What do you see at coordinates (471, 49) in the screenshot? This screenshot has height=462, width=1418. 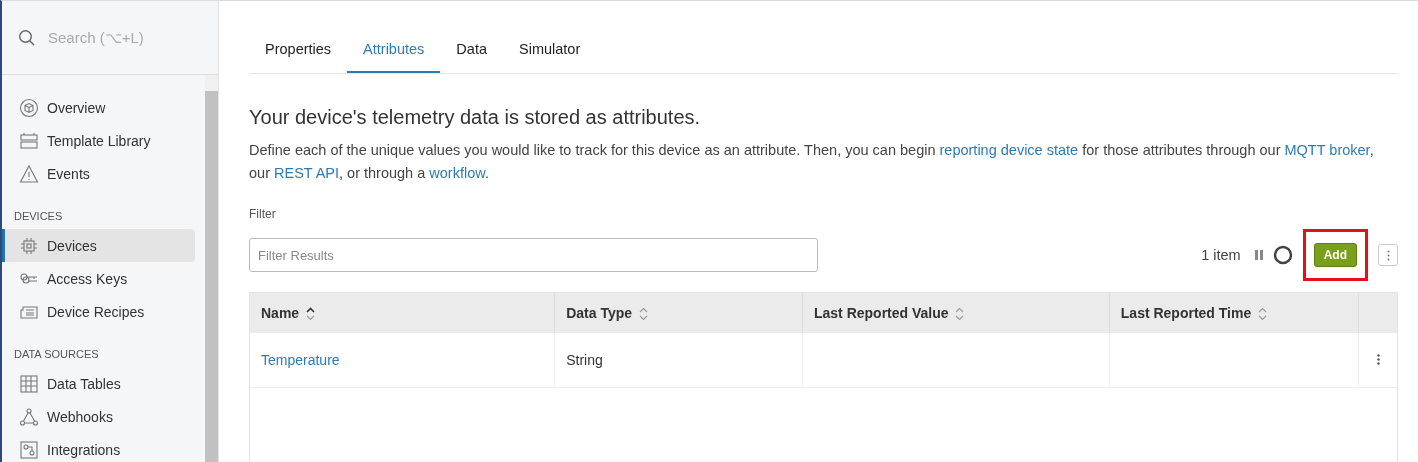 I see `tab: Data` at bounding box center [471, 49].